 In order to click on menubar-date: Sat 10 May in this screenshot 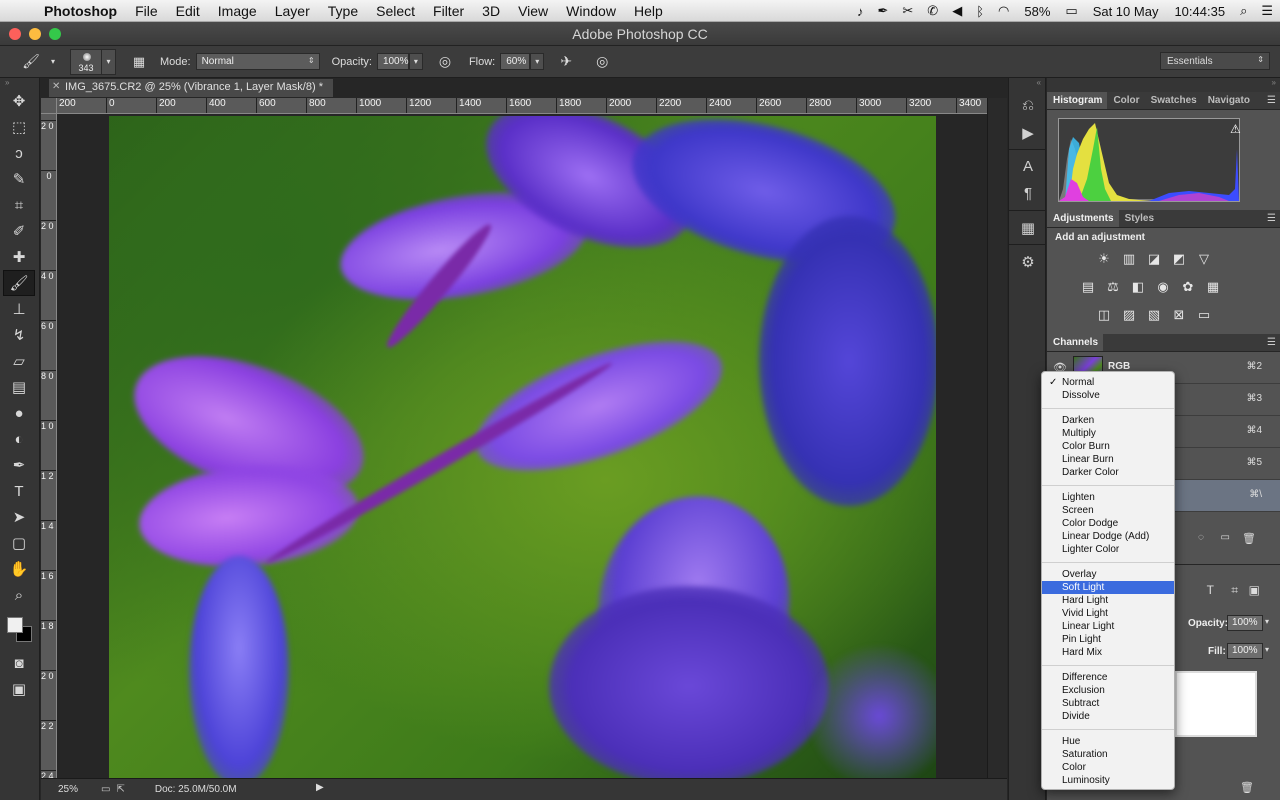, I will do `click(1126, 11)`.